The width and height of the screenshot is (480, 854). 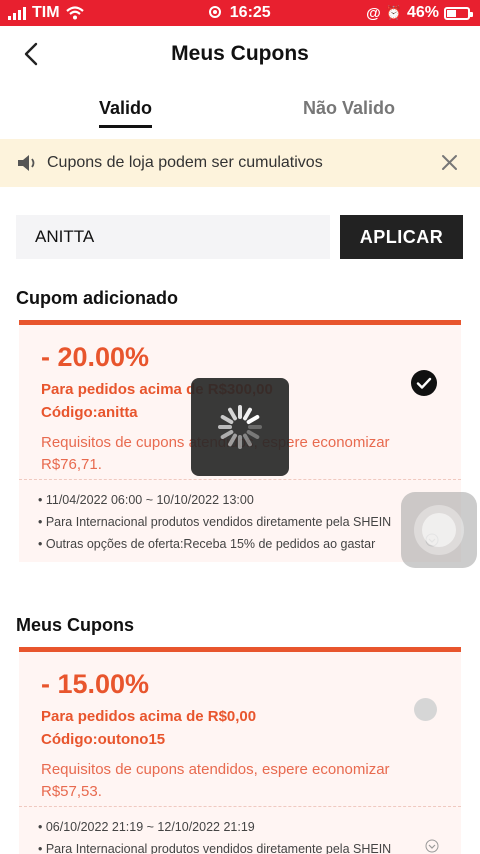 I want to click on coupon-code-input, so click(x=173, y=237).